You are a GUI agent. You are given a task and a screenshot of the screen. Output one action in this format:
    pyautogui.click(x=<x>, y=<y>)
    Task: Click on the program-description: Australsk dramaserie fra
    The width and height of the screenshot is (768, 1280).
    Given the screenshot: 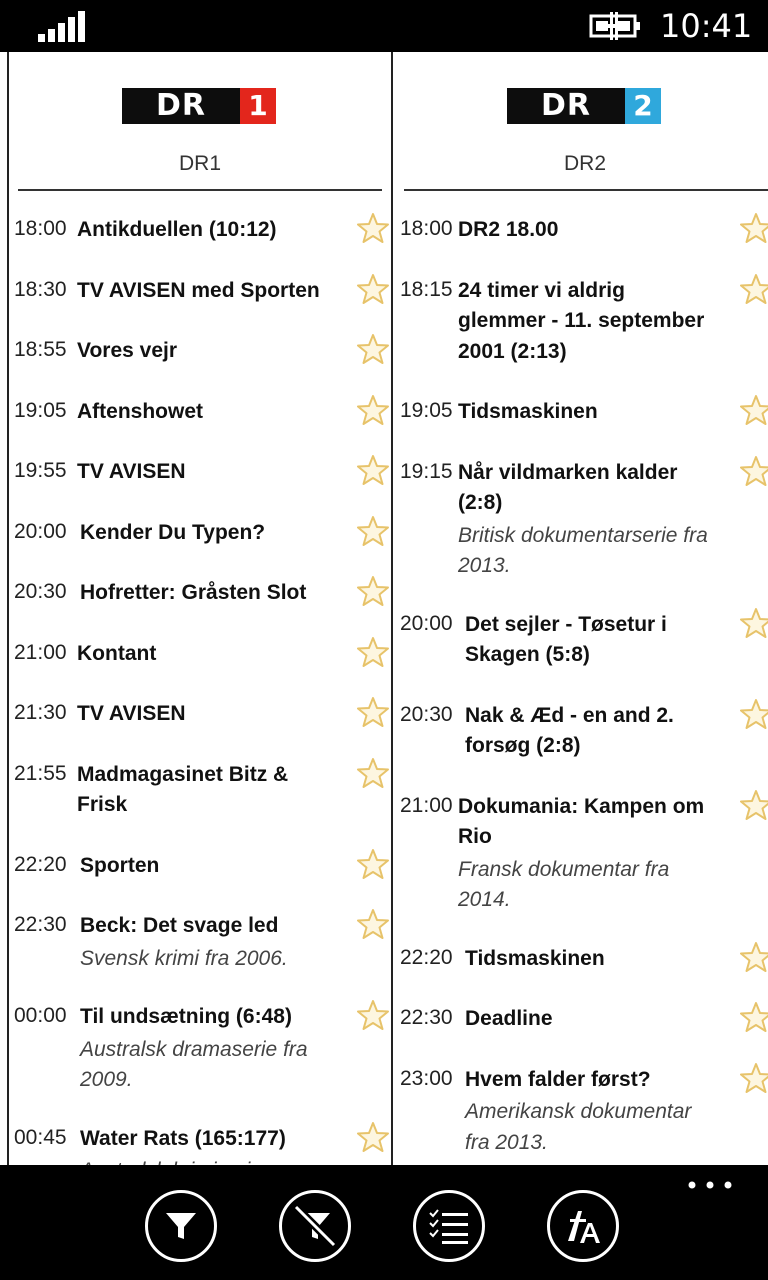 What is the action you would take?
    pyautogui.click(x=194, y=1049)
    